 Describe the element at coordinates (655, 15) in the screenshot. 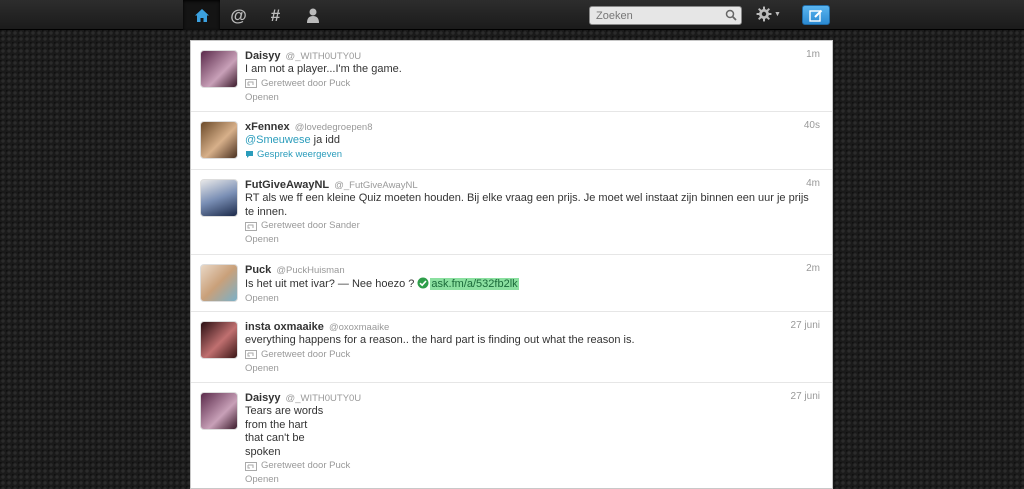

I see `search-input` at that location.